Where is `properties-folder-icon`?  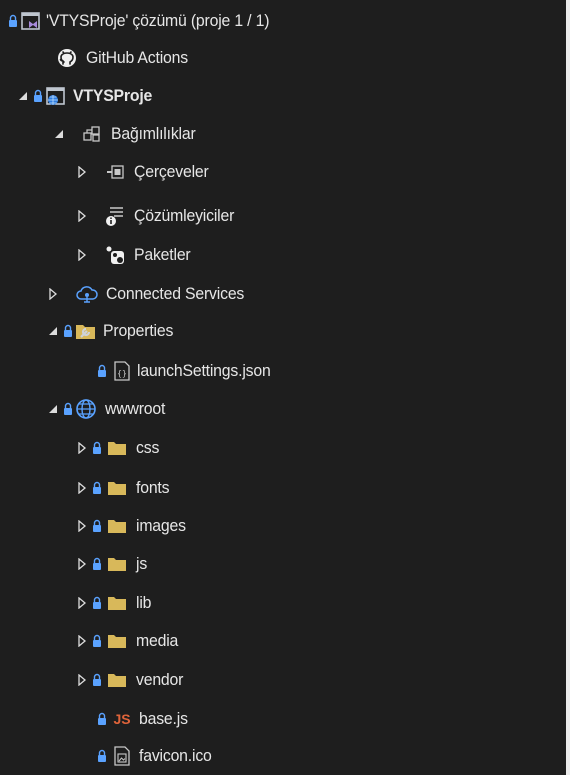
properties-folder-icon is located at coordinates (86, 331).